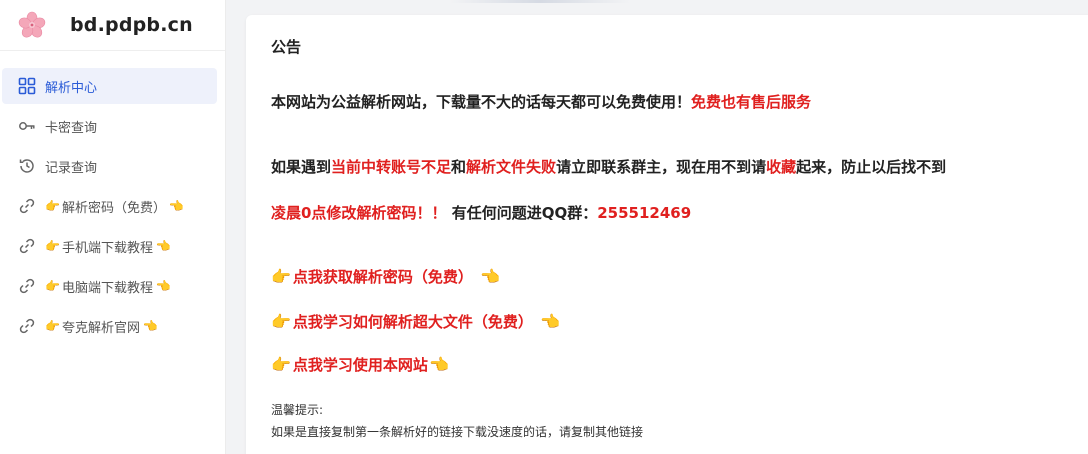 This screenshot has height=454, width=1088. What do you see at coordinates (511, 167) in the screenshot?
I see `notice-highlight: 解析文件失败` at bounding box center [511, 167].